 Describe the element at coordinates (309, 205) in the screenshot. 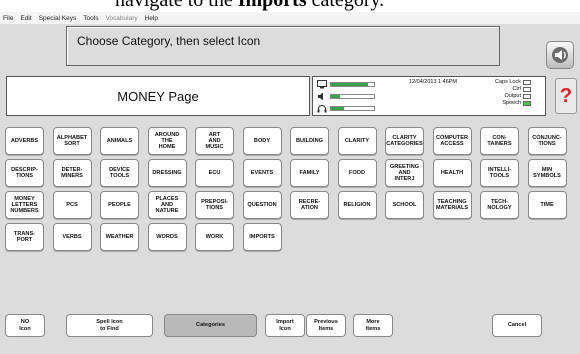

I see `category-recre-ation: RECRE- ATION` at that location.